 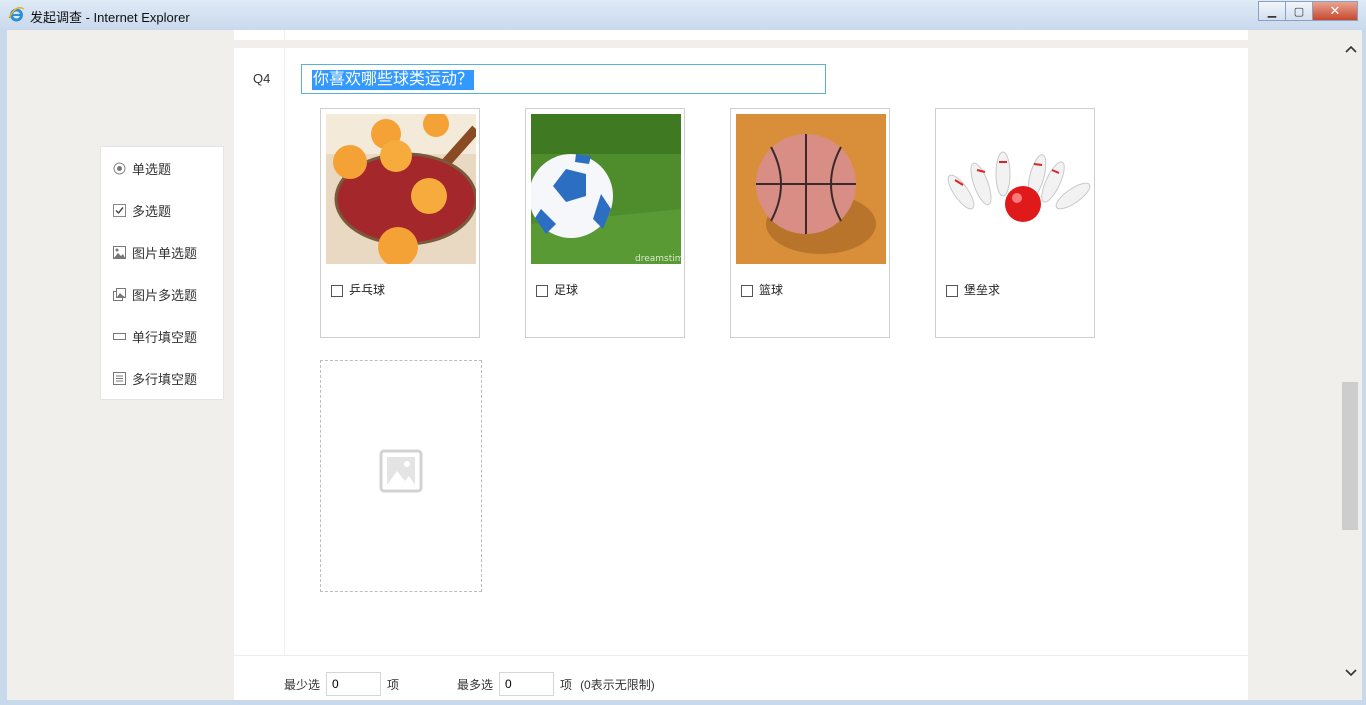 I want to click on tool-image-multi-choice: 图片多选题, so click(x=154, y=294).